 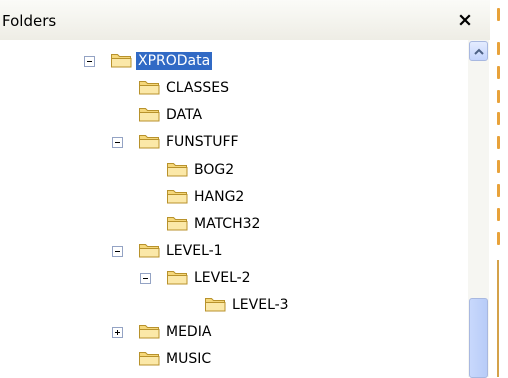 What do you see at coordinates (498, 318) in the screenshot?
I see `adjacent-pane-border` at bounding box center [498, 318].